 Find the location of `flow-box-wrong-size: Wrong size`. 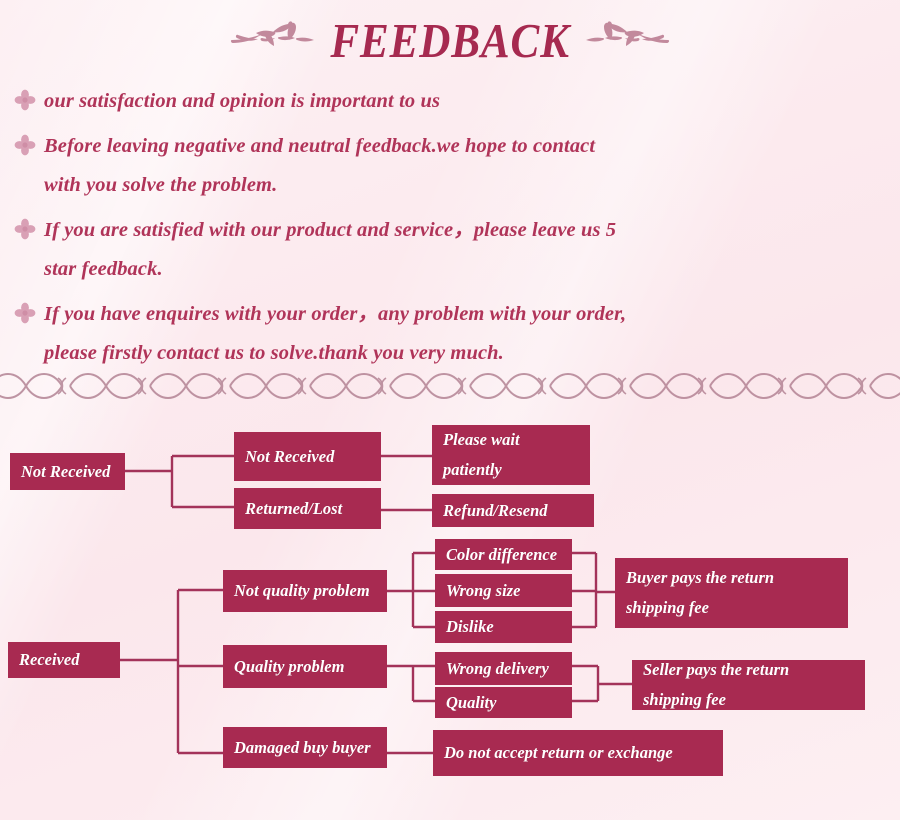

flow-box-wrong-size: Wrong size is located at coordinates (503, 590).